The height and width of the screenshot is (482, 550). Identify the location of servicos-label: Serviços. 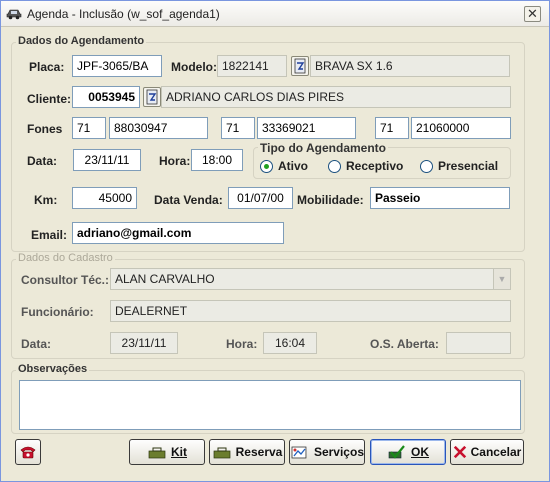
(338, 452).